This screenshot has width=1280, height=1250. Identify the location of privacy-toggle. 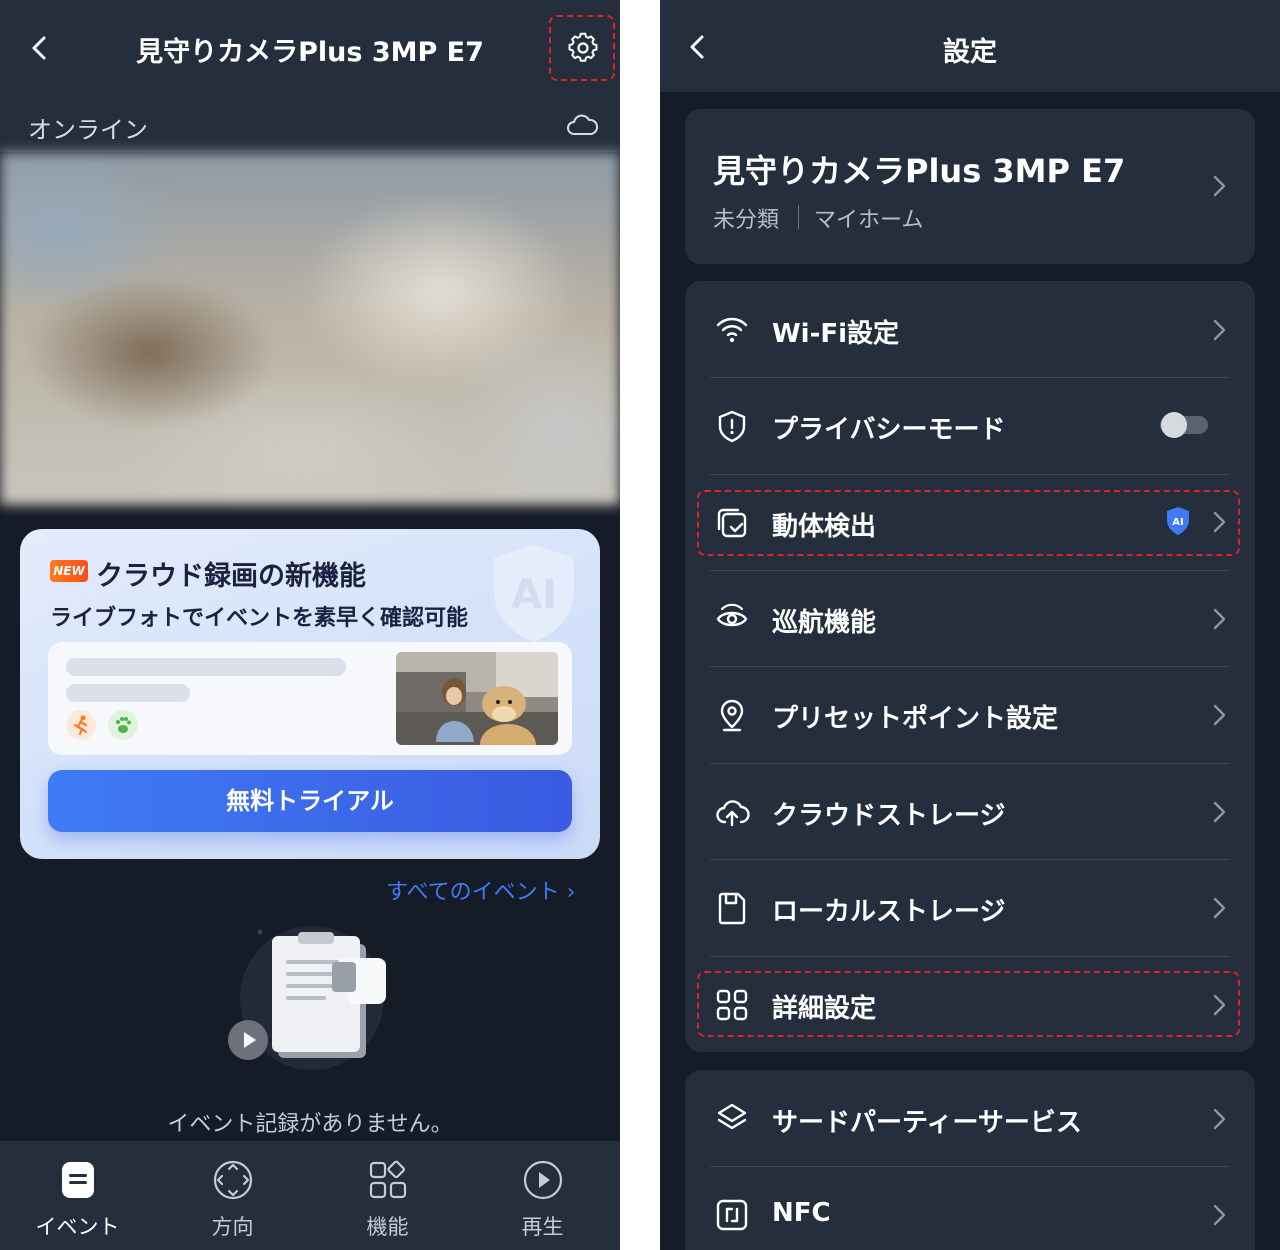
(1184, 425).